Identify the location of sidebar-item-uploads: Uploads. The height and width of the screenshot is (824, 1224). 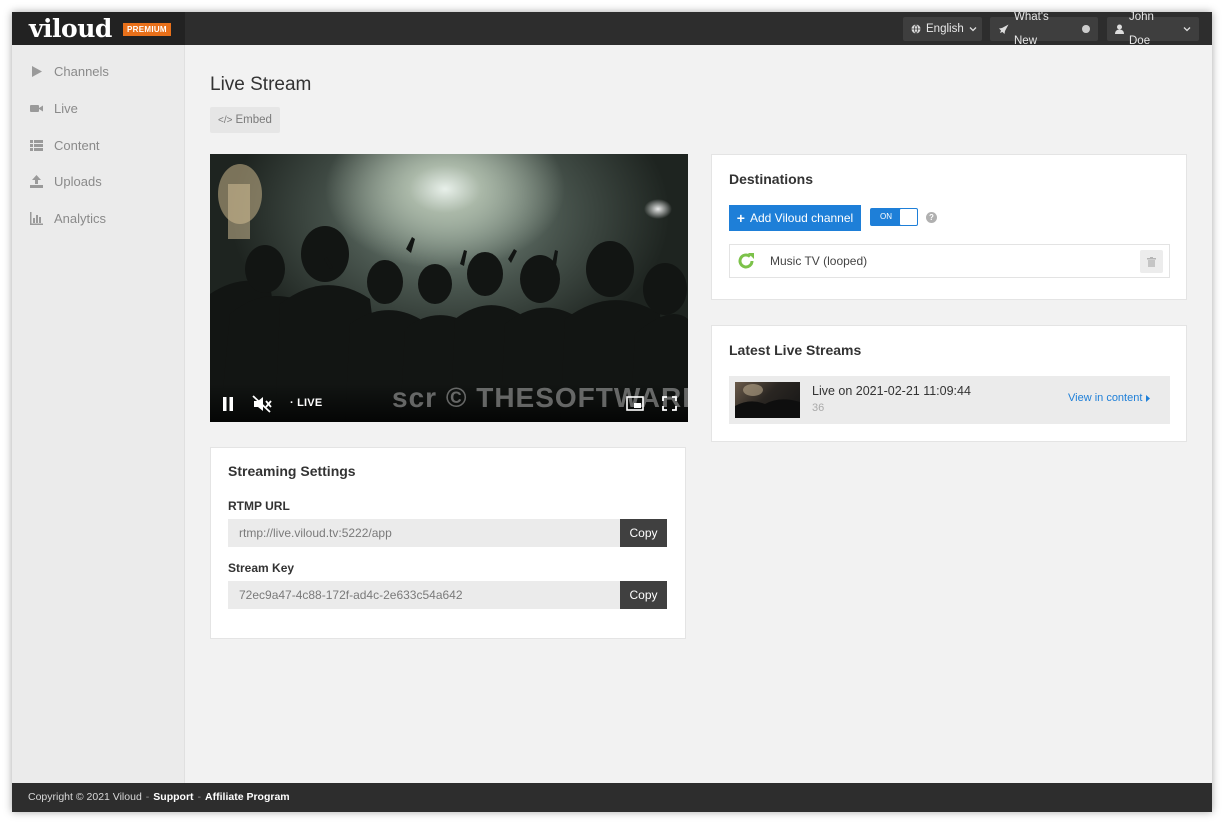
(66, 181).